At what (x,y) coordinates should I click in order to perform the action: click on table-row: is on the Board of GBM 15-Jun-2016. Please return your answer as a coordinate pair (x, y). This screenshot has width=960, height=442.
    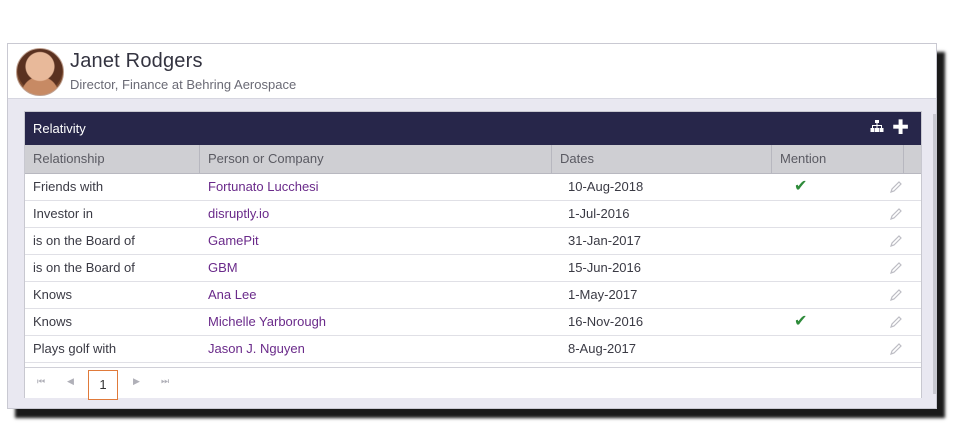
    Looking at the image, I should click on (473, 268).